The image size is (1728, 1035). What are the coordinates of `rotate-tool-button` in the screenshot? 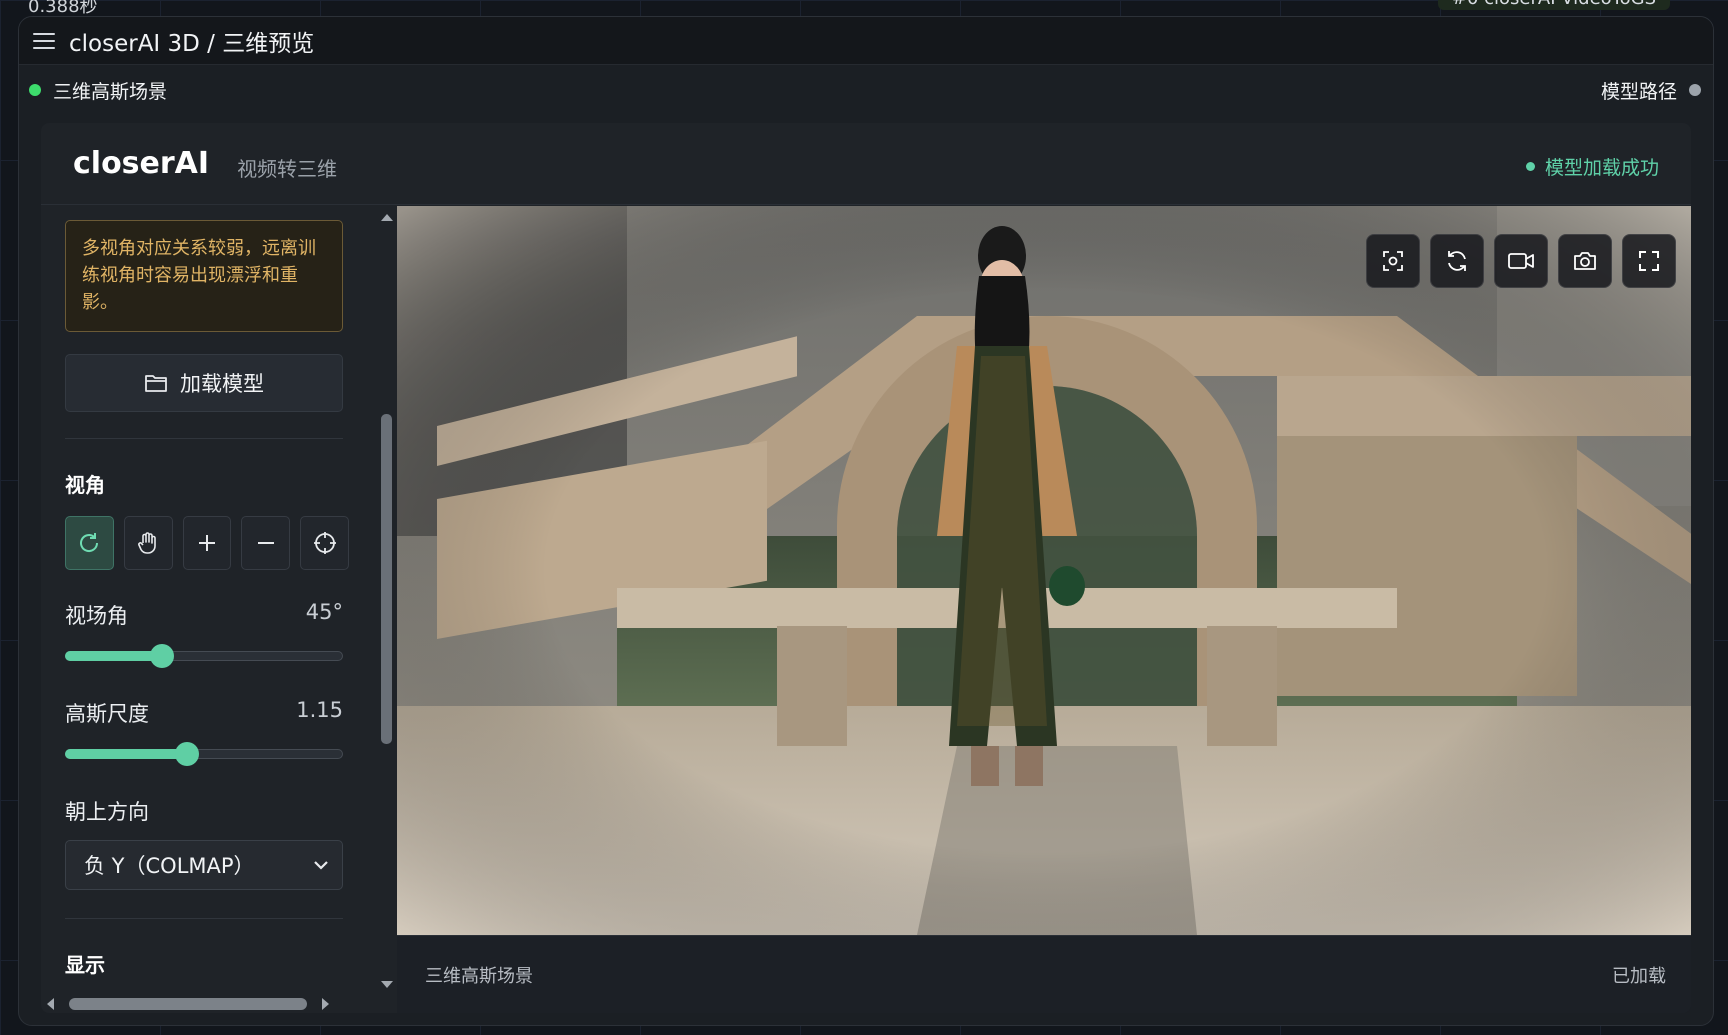 It's located at (89, 543).